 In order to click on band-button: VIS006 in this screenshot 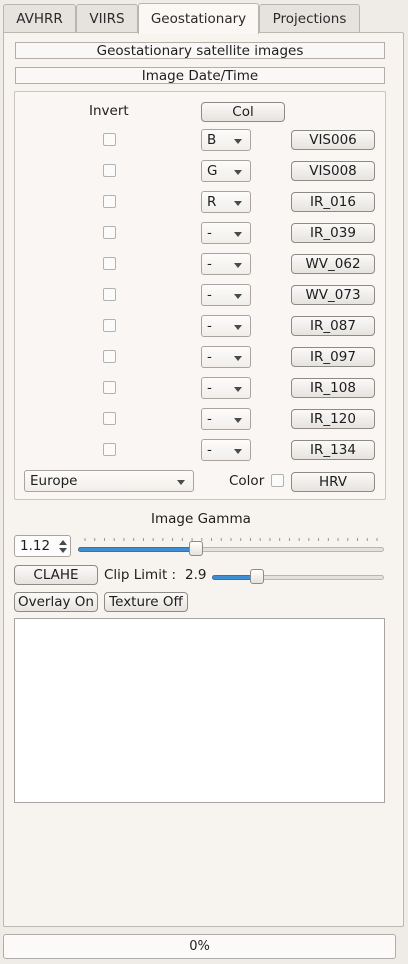, I will do `click(333, 140)`.